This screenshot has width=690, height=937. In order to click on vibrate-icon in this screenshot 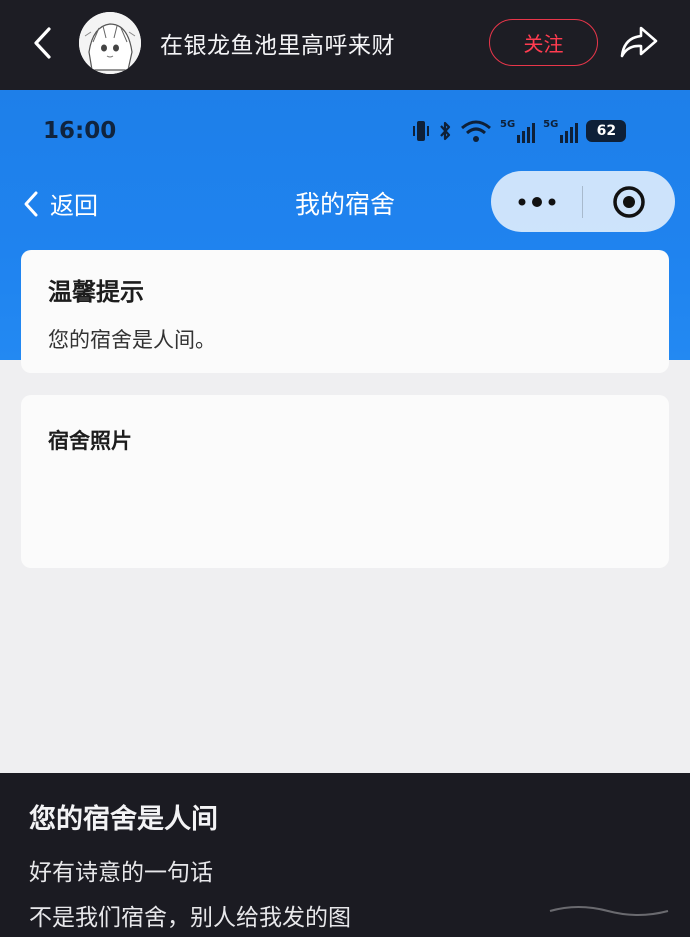, I will do `click(421, 131)`.